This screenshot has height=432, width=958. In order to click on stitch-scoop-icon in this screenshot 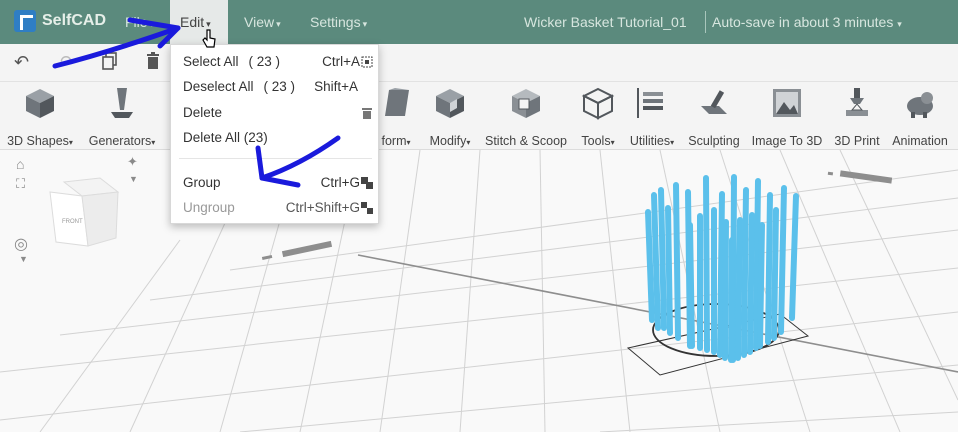, I will do `click(526, 103)`.